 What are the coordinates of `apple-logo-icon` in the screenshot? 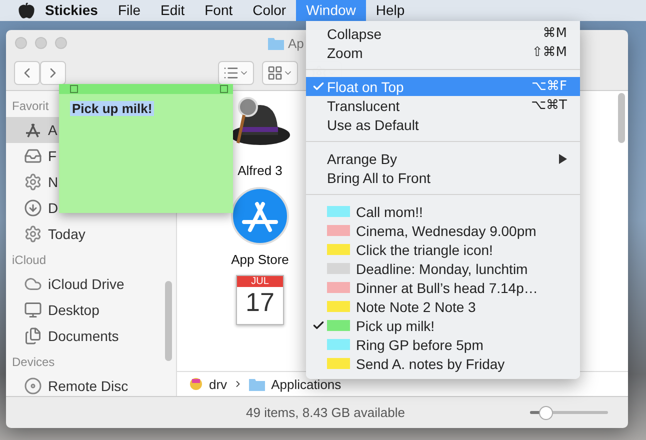 It's located at (26, 10).